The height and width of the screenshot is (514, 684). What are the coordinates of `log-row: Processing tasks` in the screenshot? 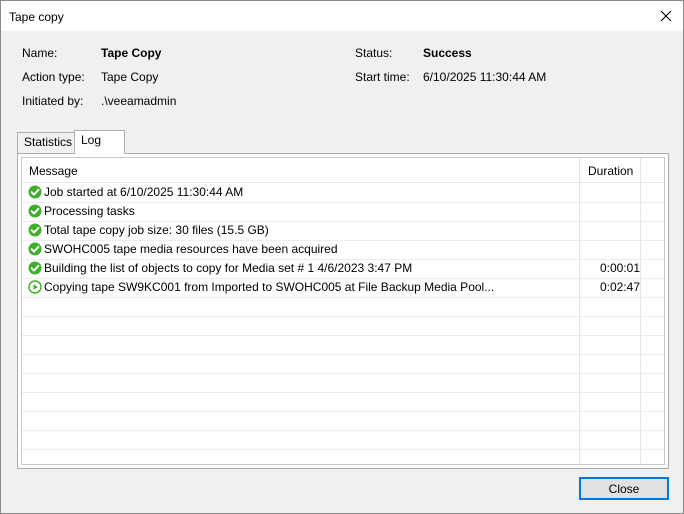 It's located at (343, 212).